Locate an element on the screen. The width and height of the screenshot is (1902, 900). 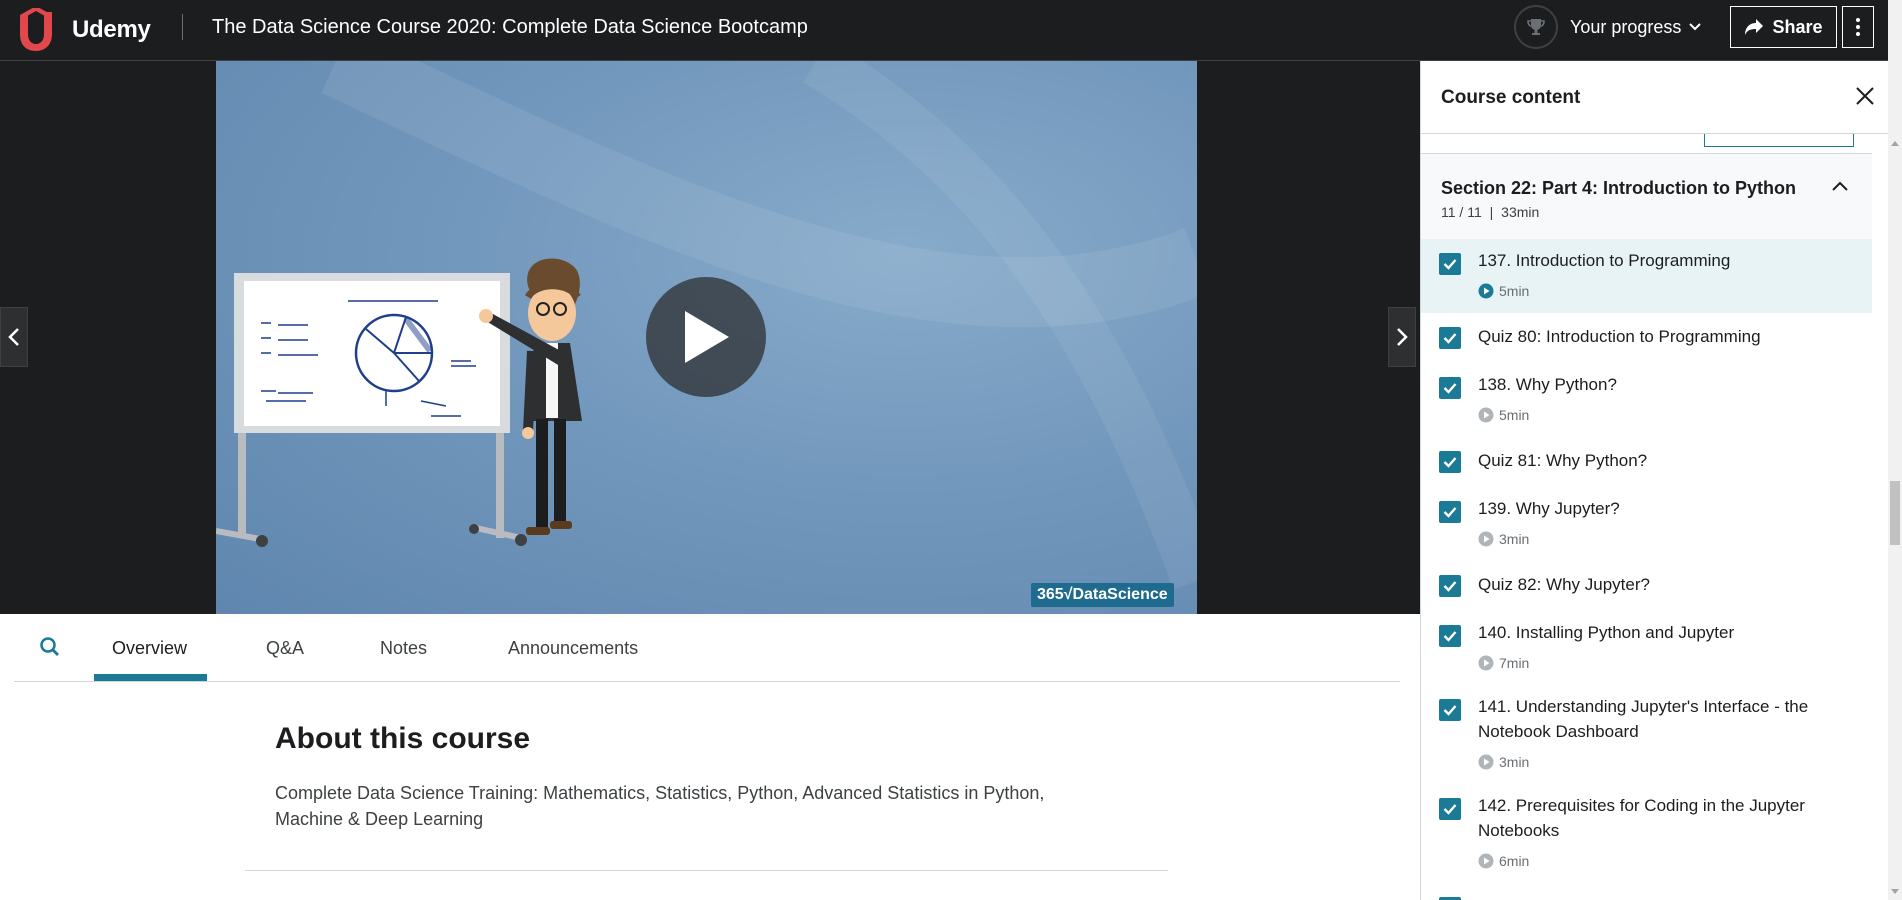
lecture-item: 138. Why Python? 5min is located at coordinates (1646, 400).